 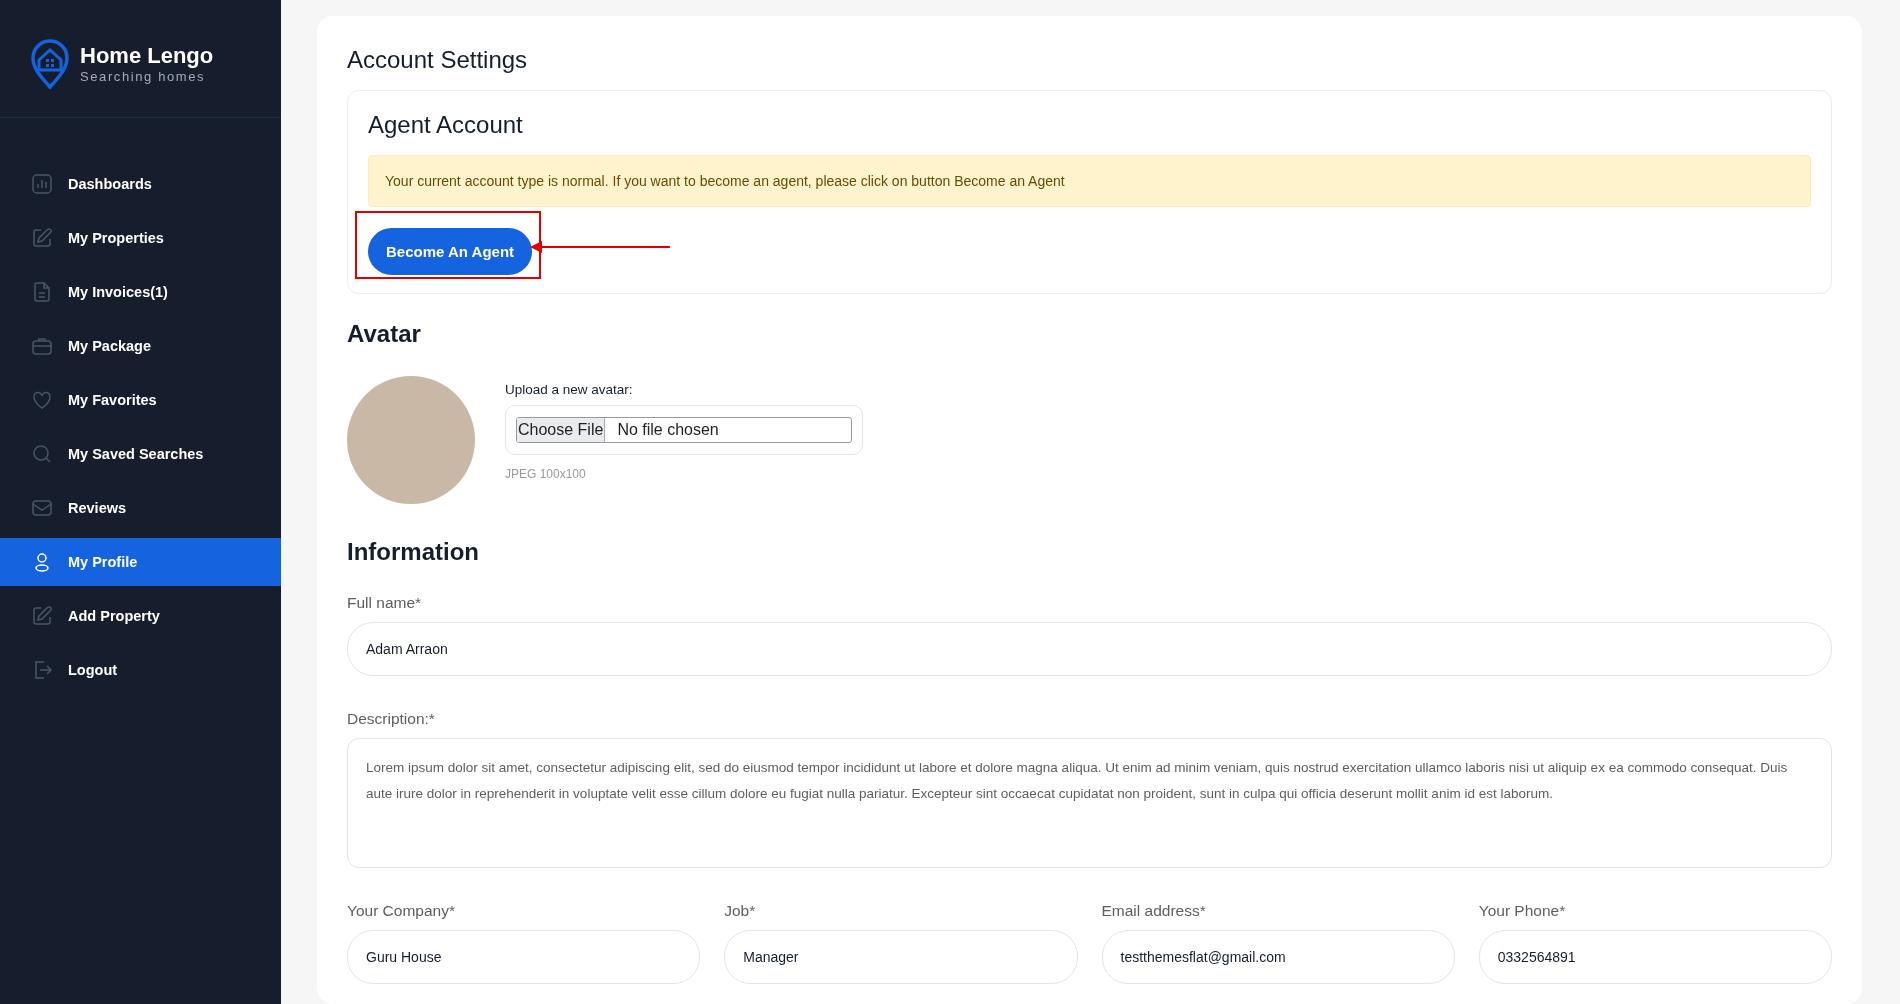 What do you see at coordinates (384, 334) in the screenshot?
I see `section-title: Avatar` at bounding box center [384, 334].